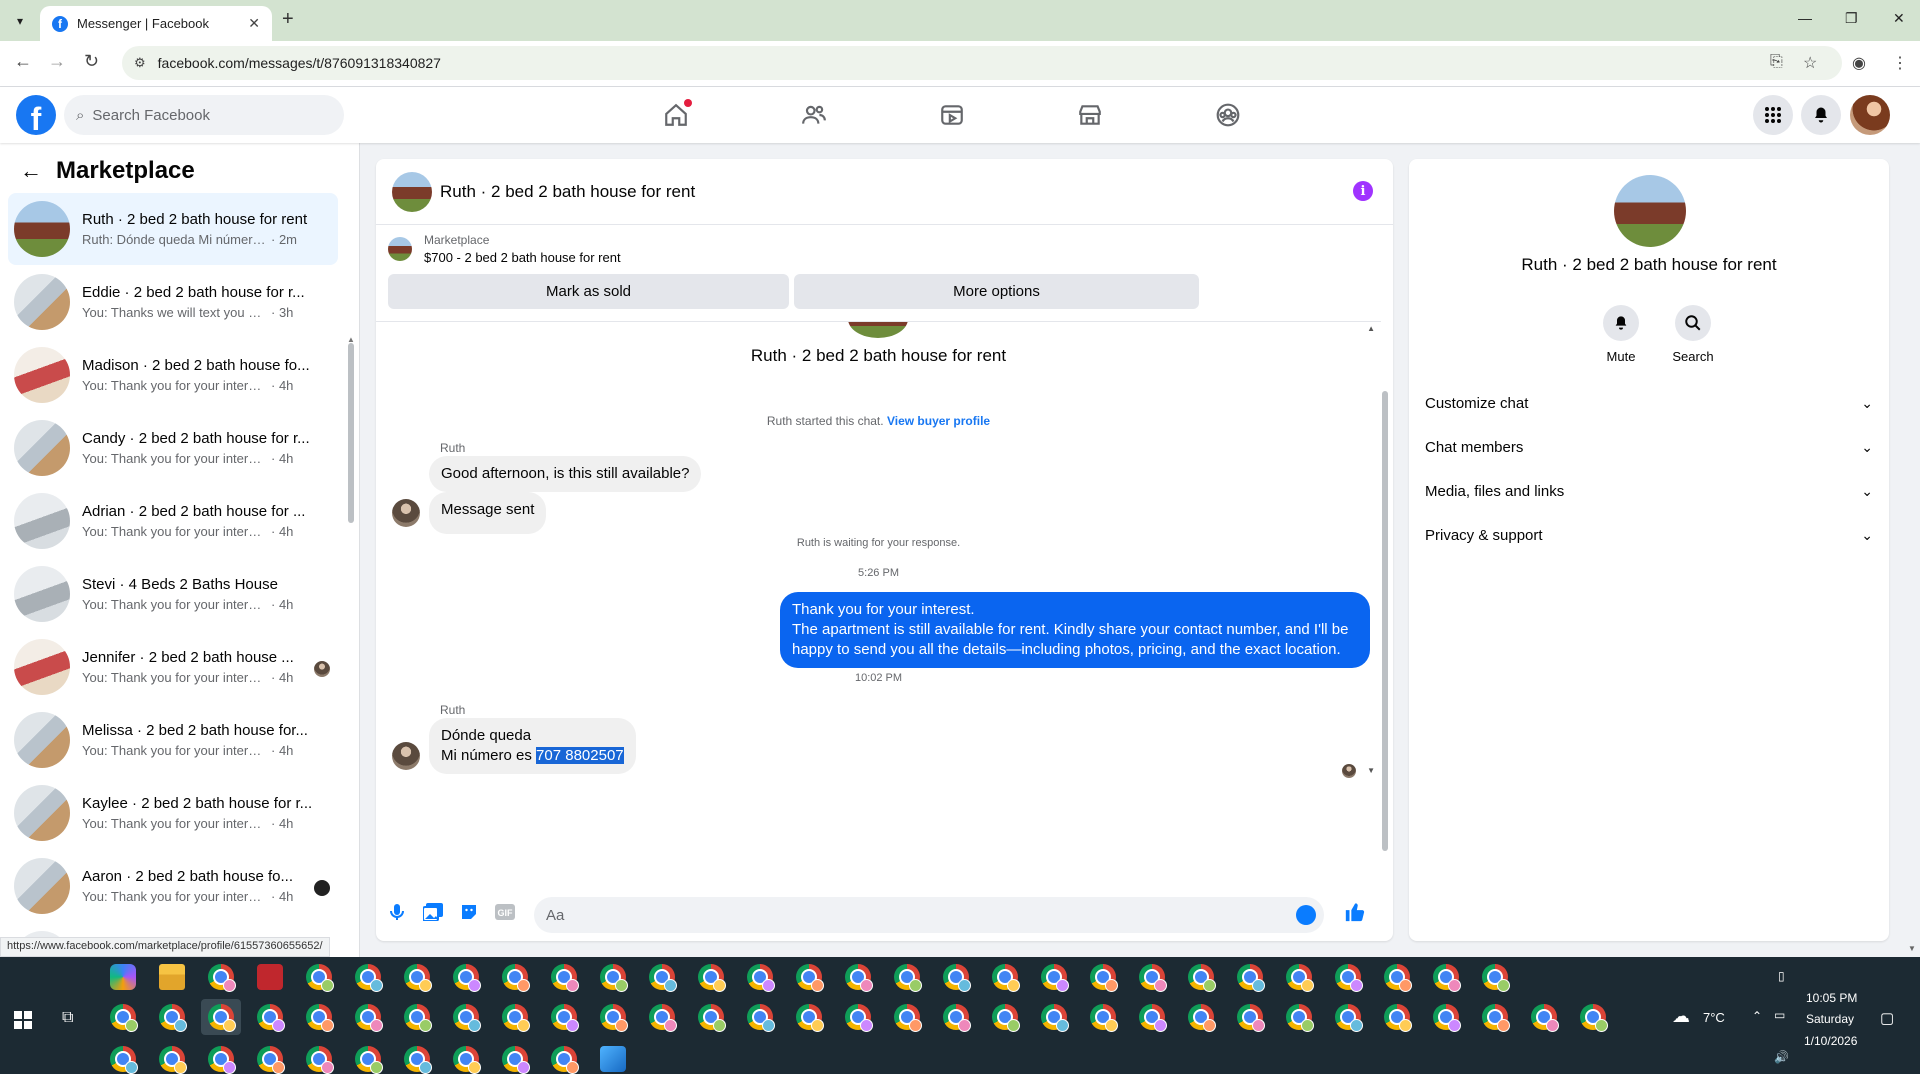  Describe the element at coordinates (156, 23) in the screenshot. I see `browser-tab: f Messenger | Facebook ✕` at that location.